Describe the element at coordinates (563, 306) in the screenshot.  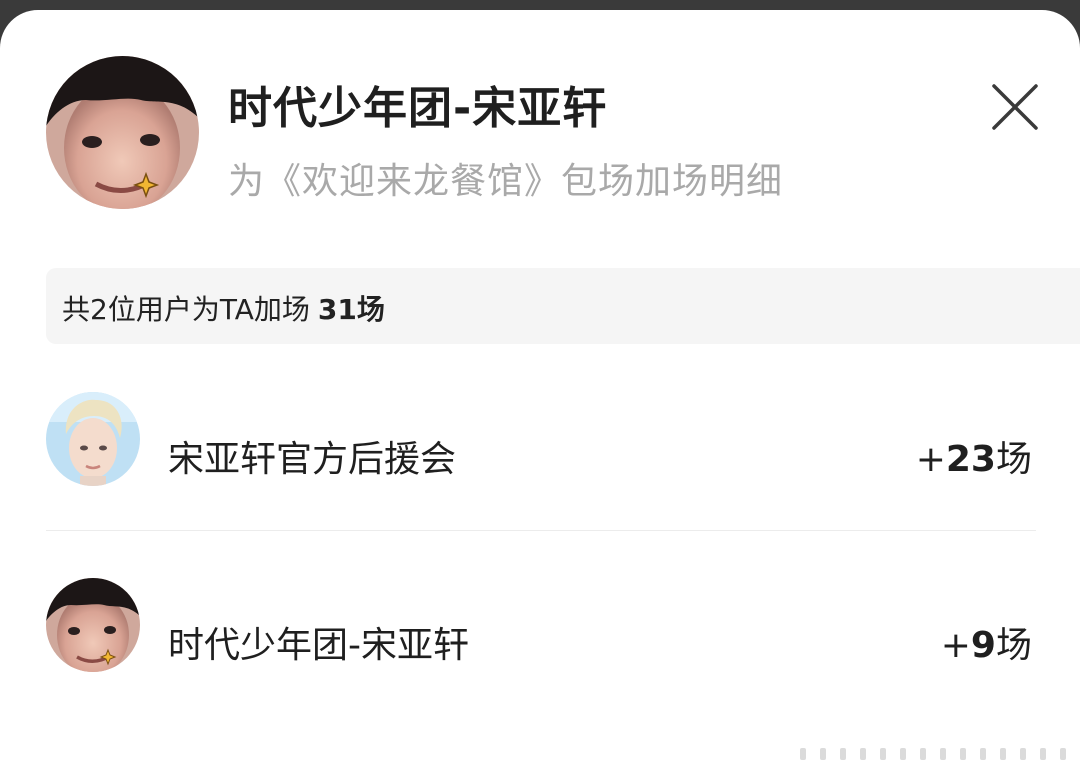
I see `summary-bar: 共2位用户为TA加场 31场` at that location.